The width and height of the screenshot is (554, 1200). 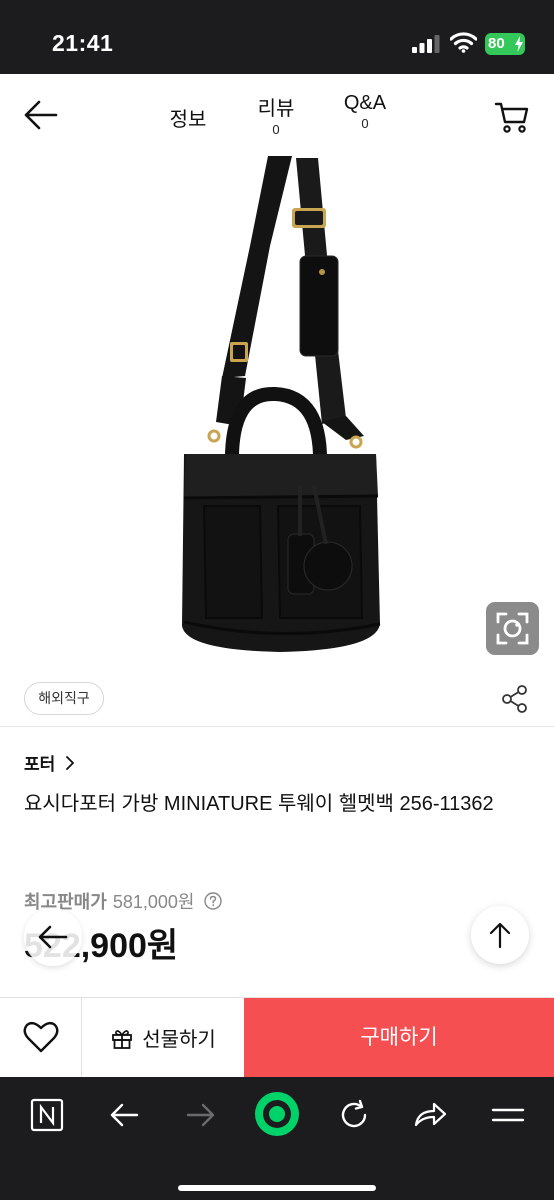 What do you see at coordinates (70, 762) in the screenshot?
I see `chevron-right-icon` at bounding box center [70, 762].